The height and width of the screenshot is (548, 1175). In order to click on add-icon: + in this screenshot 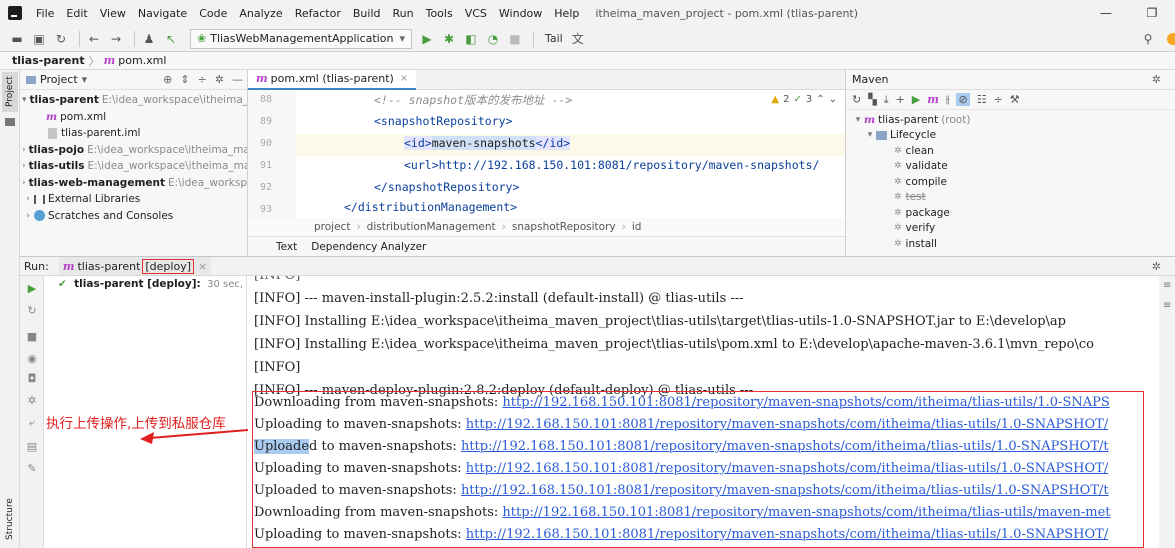, I will do `click(900, 99)`.